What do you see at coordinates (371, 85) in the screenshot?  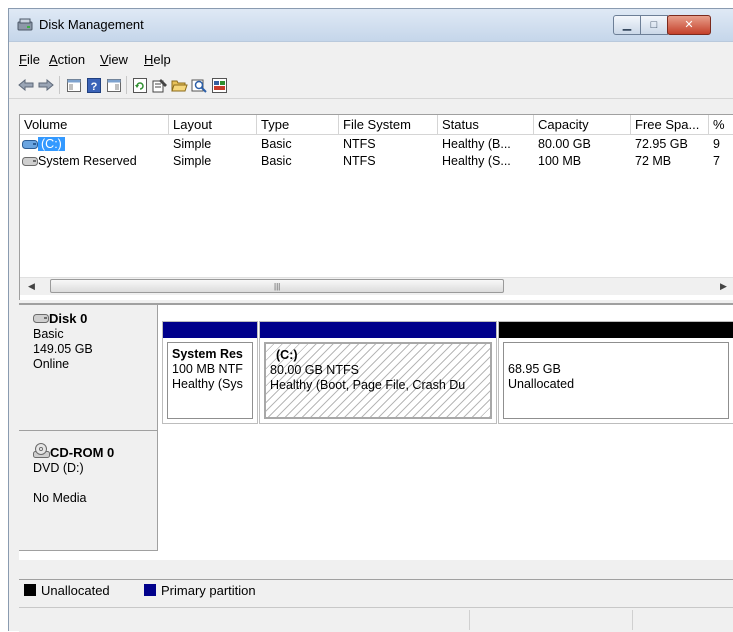 I see `toolbar: ?` at bounding box center [371, 85].